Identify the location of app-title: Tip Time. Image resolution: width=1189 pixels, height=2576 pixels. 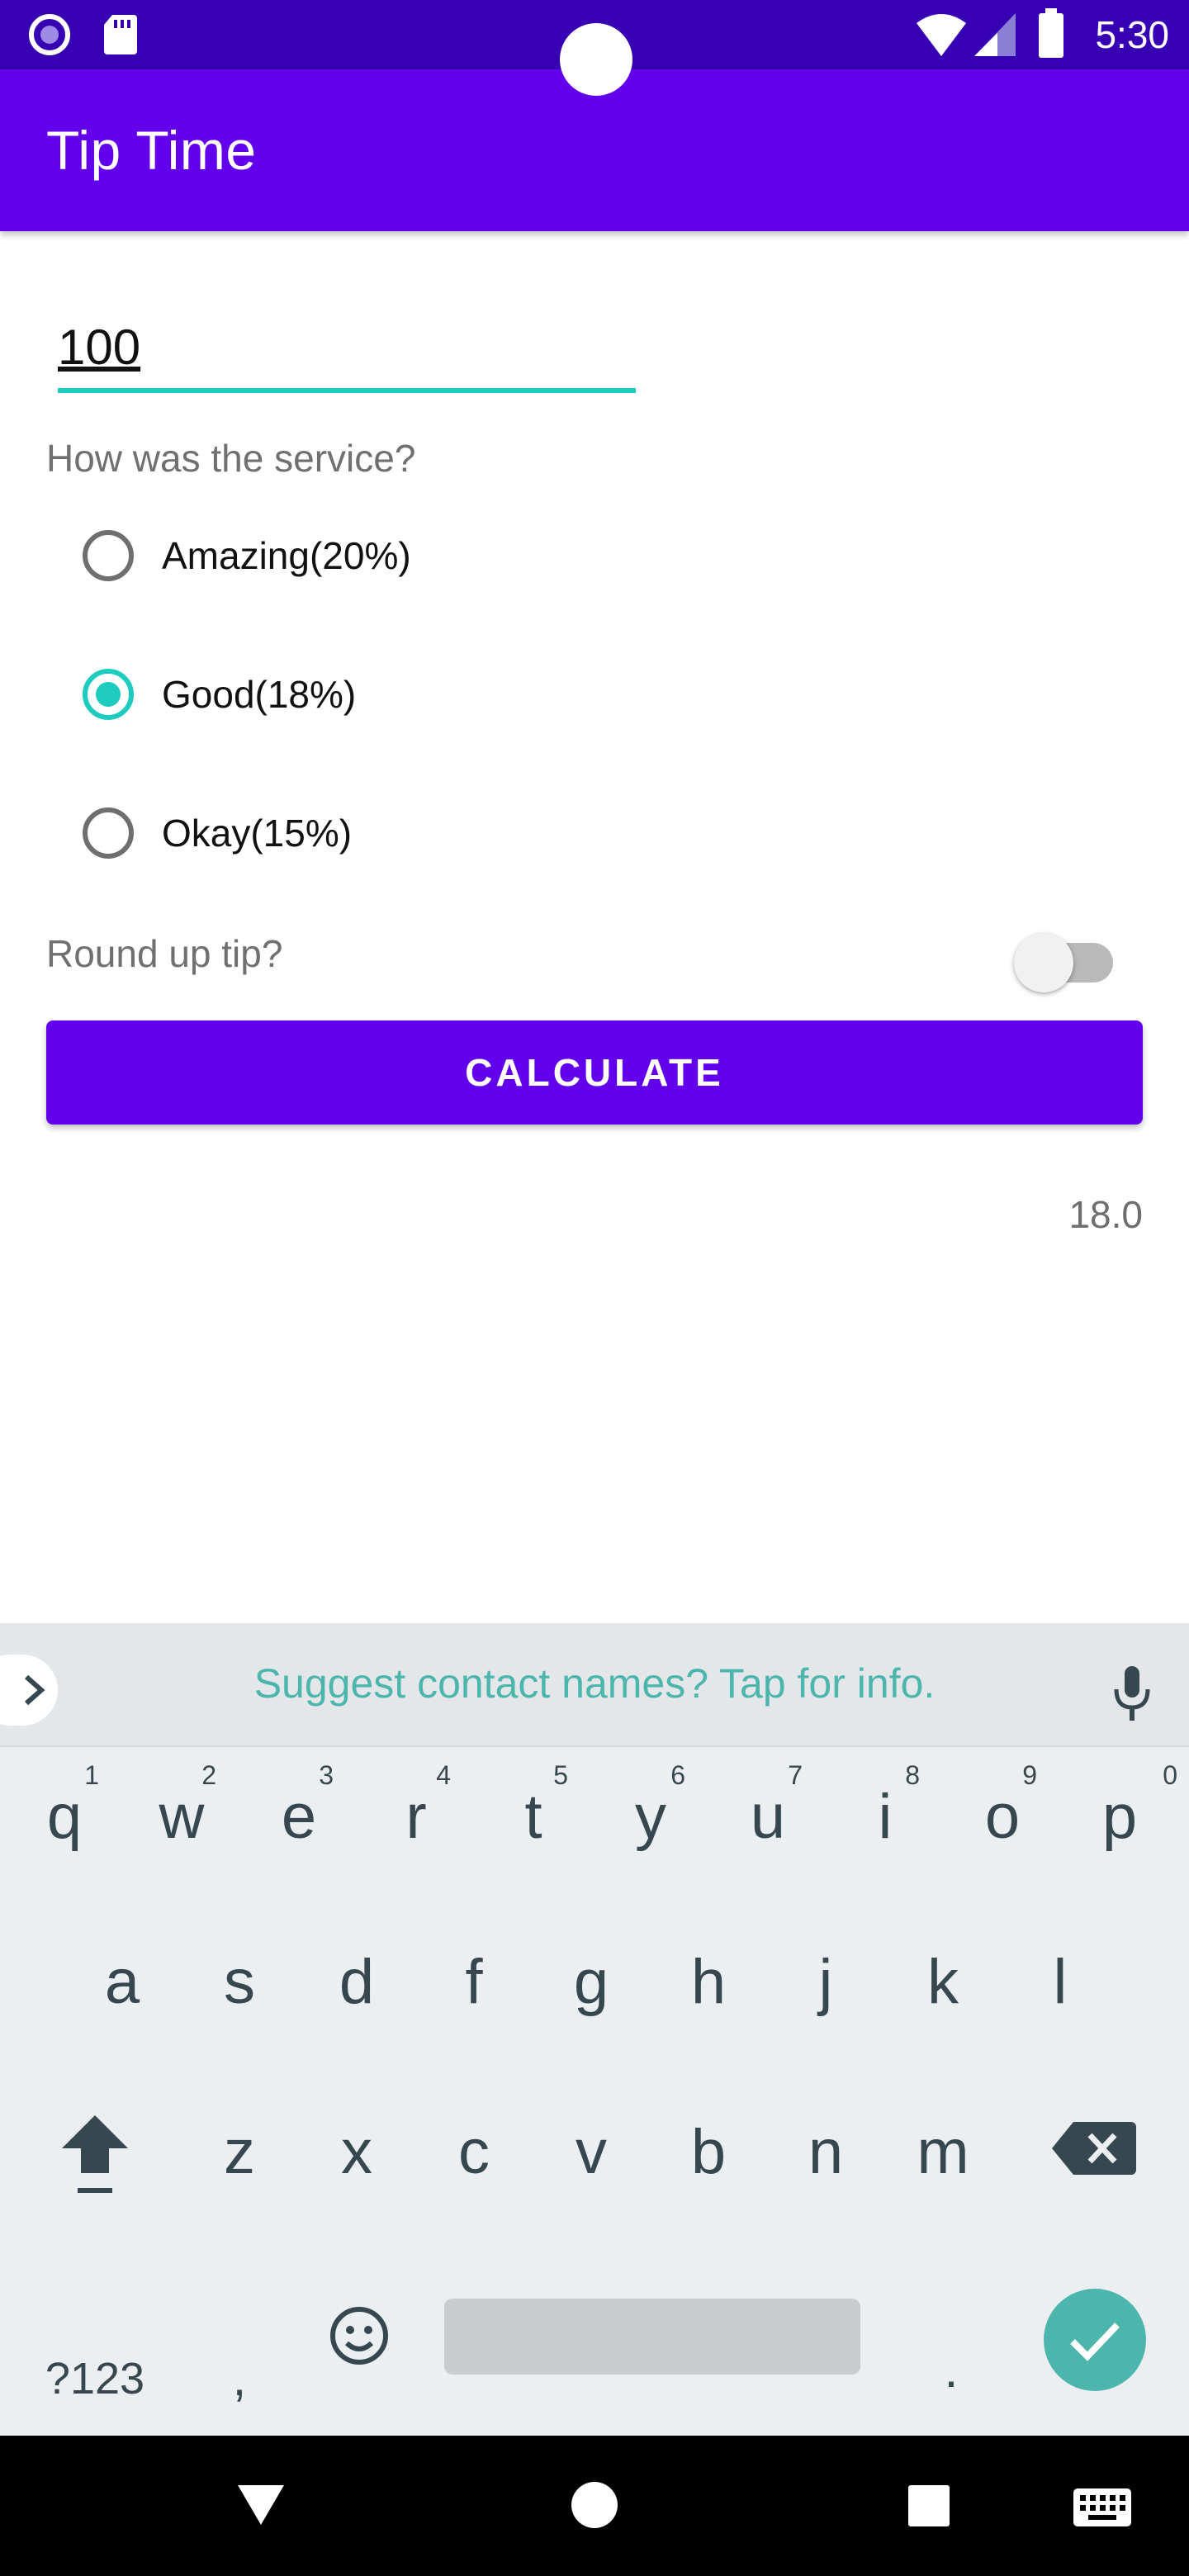
(151, 150).